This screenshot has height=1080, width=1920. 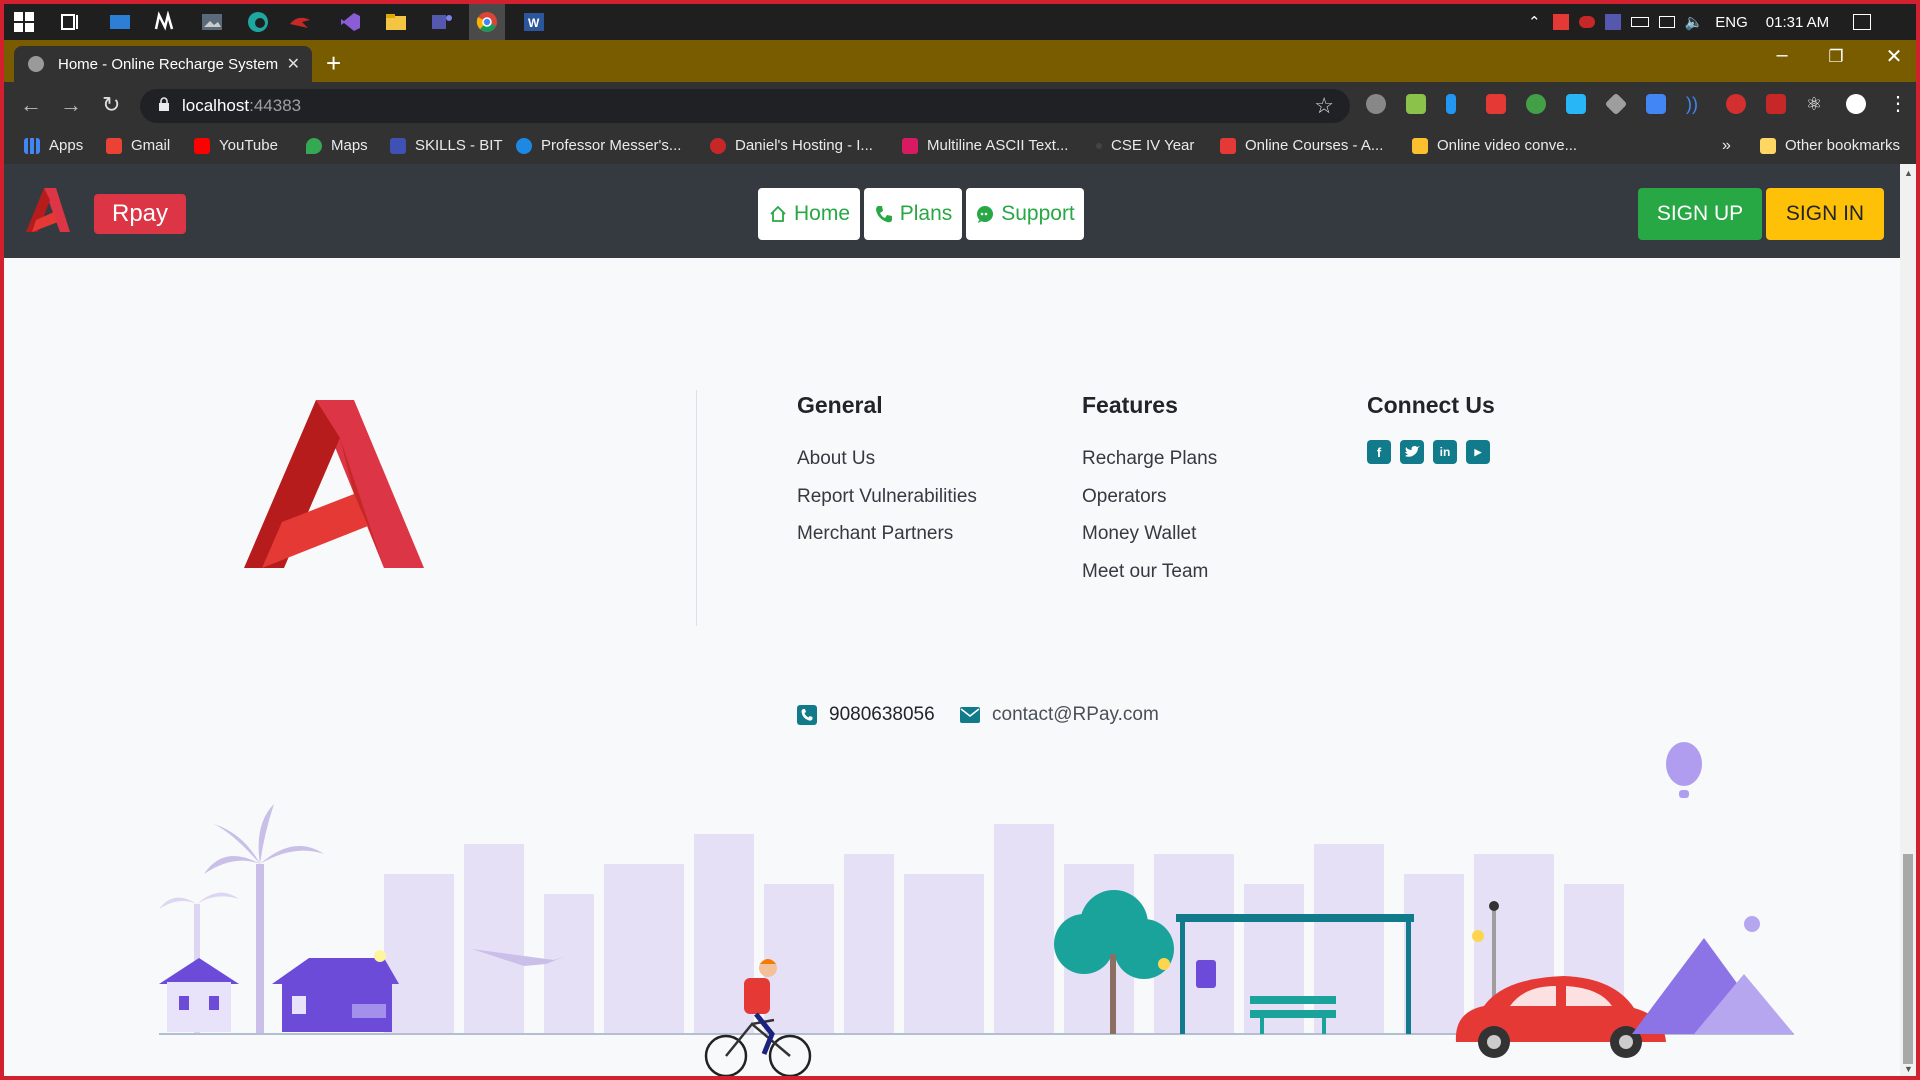 What do you see at coordinates (1431, 405) in the screenshot?
I see `connect-us-heading: Connect Us` at bounding box center [1431, 405].